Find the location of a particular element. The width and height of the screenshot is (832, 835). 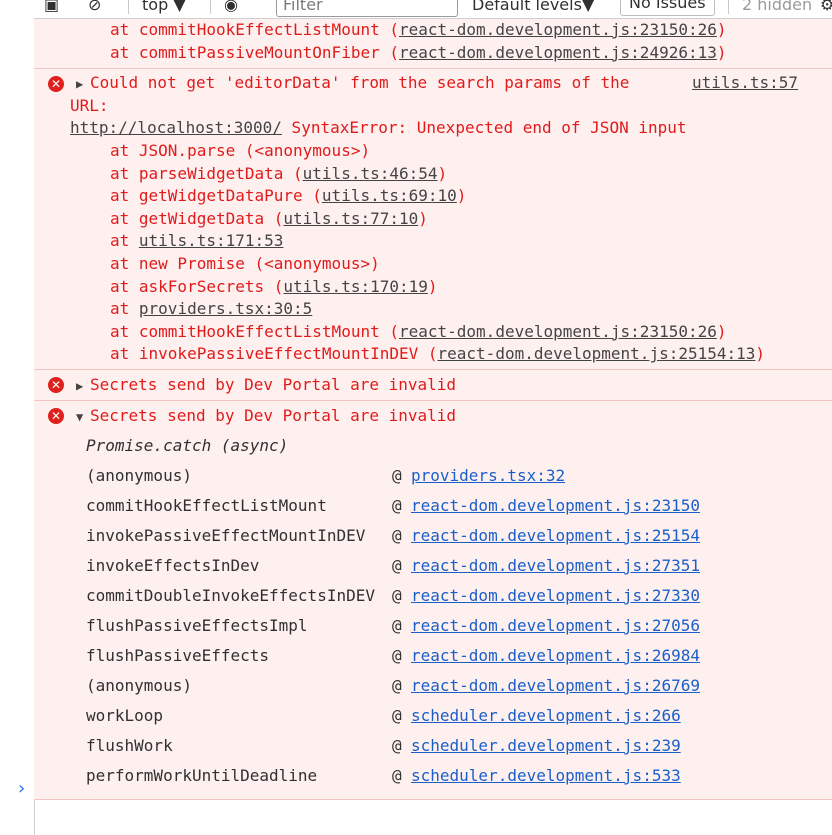

live-expression-eye-icon: ◉ is located at coordinates (231, 7).